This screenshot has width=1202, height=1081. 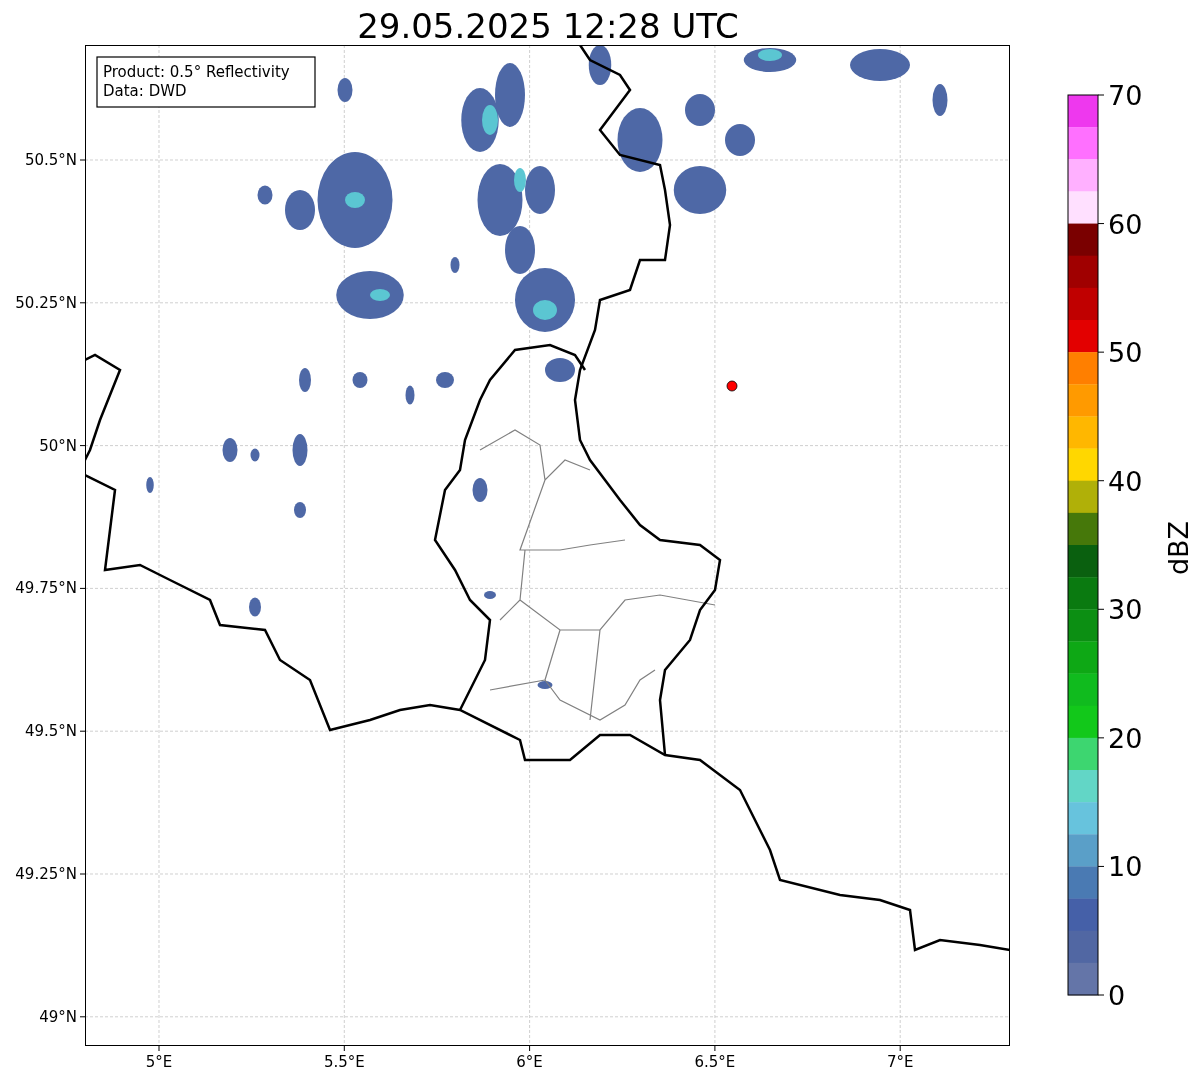 I want to click on latitude-label: 50.5°N, so click(x=50, y=160).